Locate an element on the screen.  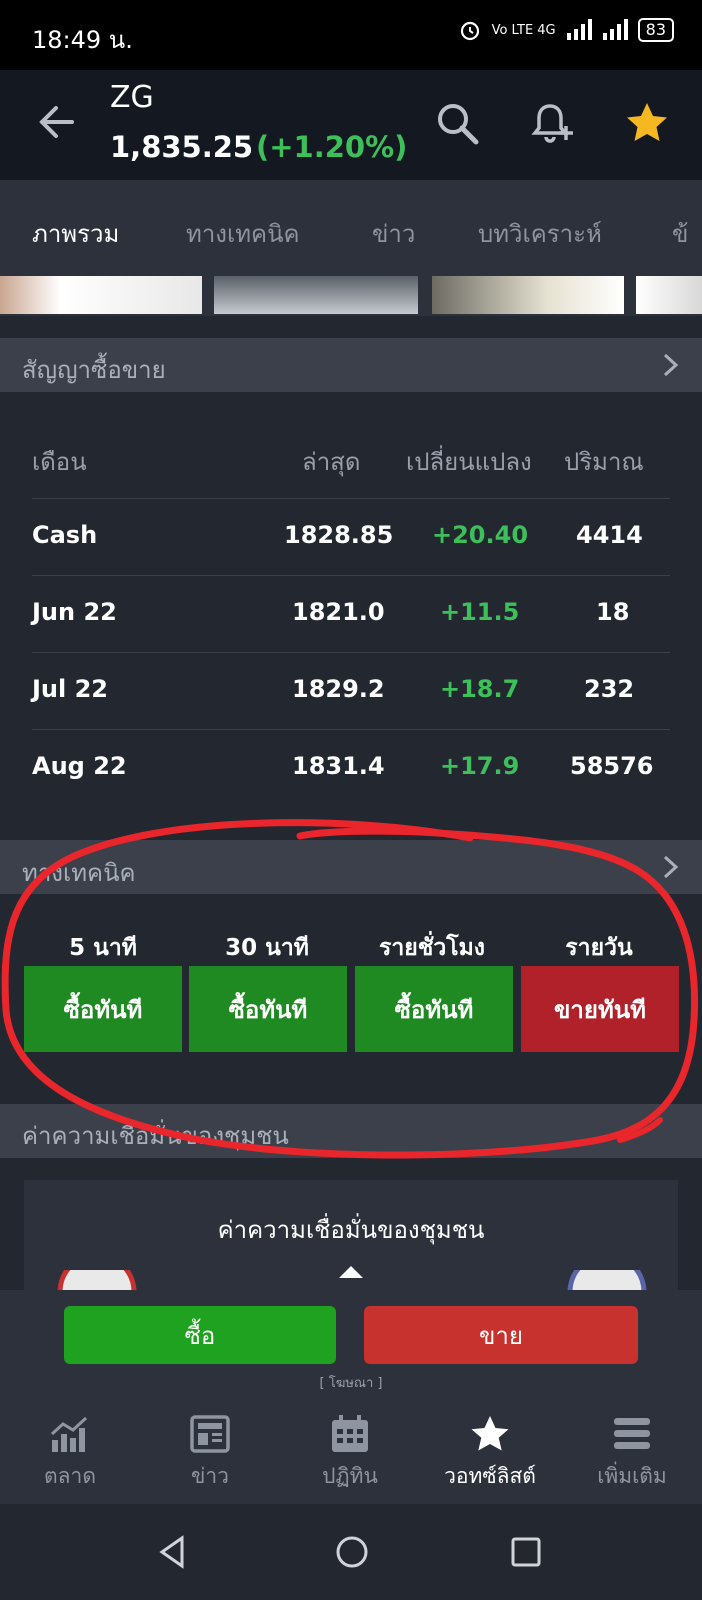
cell-month: Cash is located at coordinates (65, 535).